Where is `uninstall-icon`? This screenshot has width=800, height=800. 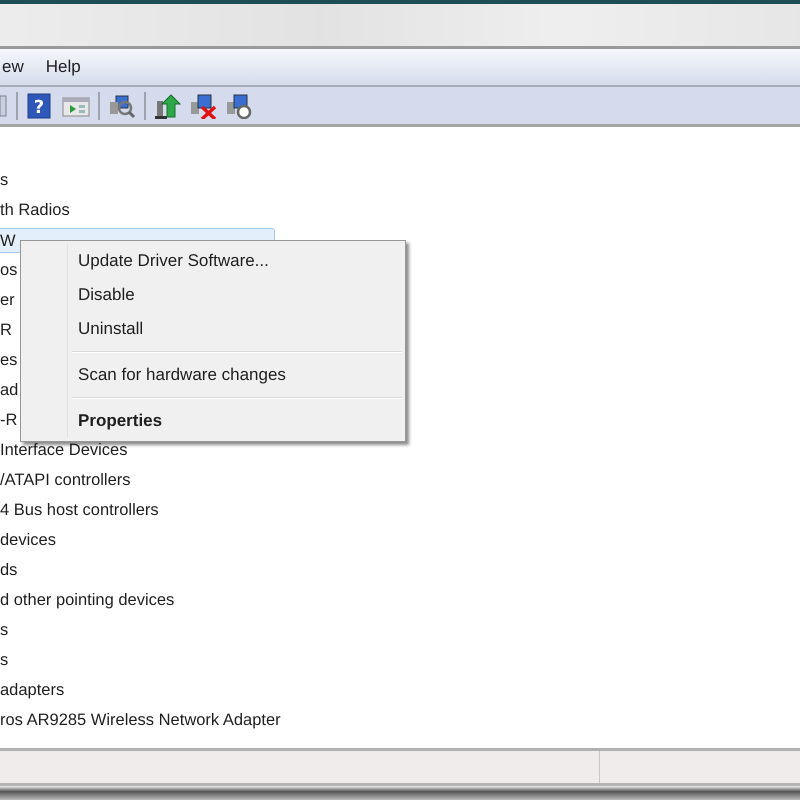
uninstall-icon is located at coordinates (204, 105).